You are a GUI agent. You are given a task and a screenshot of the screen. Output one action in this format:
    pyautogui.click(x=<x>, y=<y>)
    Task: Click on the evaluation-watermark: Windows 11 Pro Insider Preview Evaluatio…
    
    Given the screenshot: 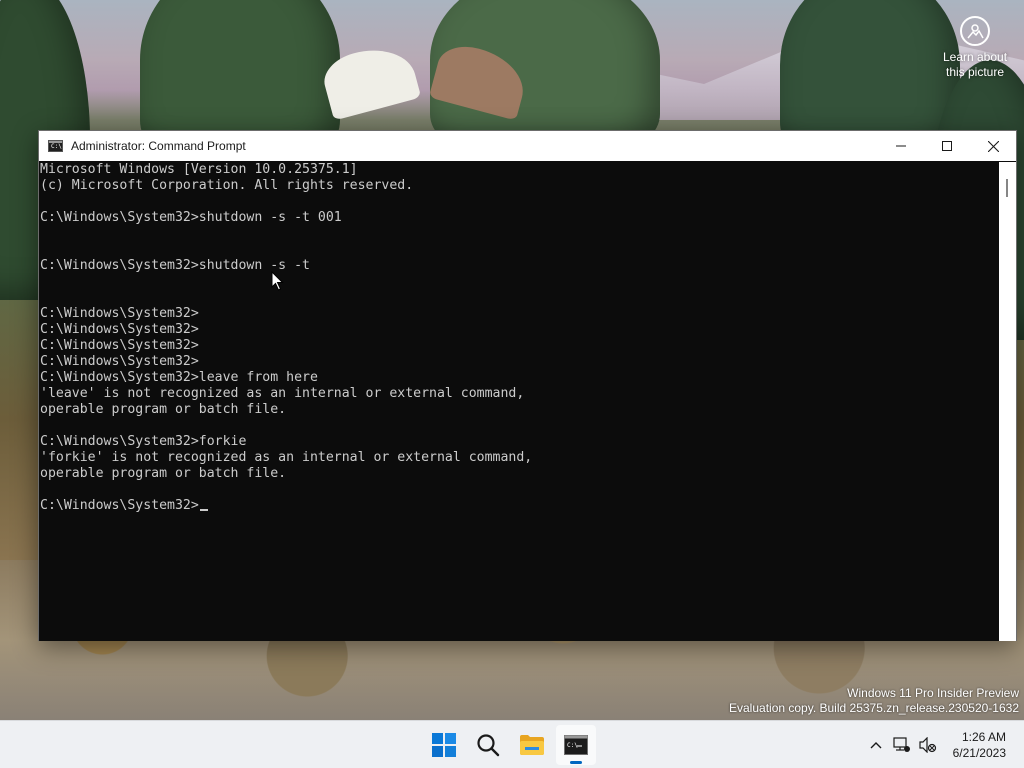 What is the action you would take?
    pyautogui.click(x=874, y=701)
    